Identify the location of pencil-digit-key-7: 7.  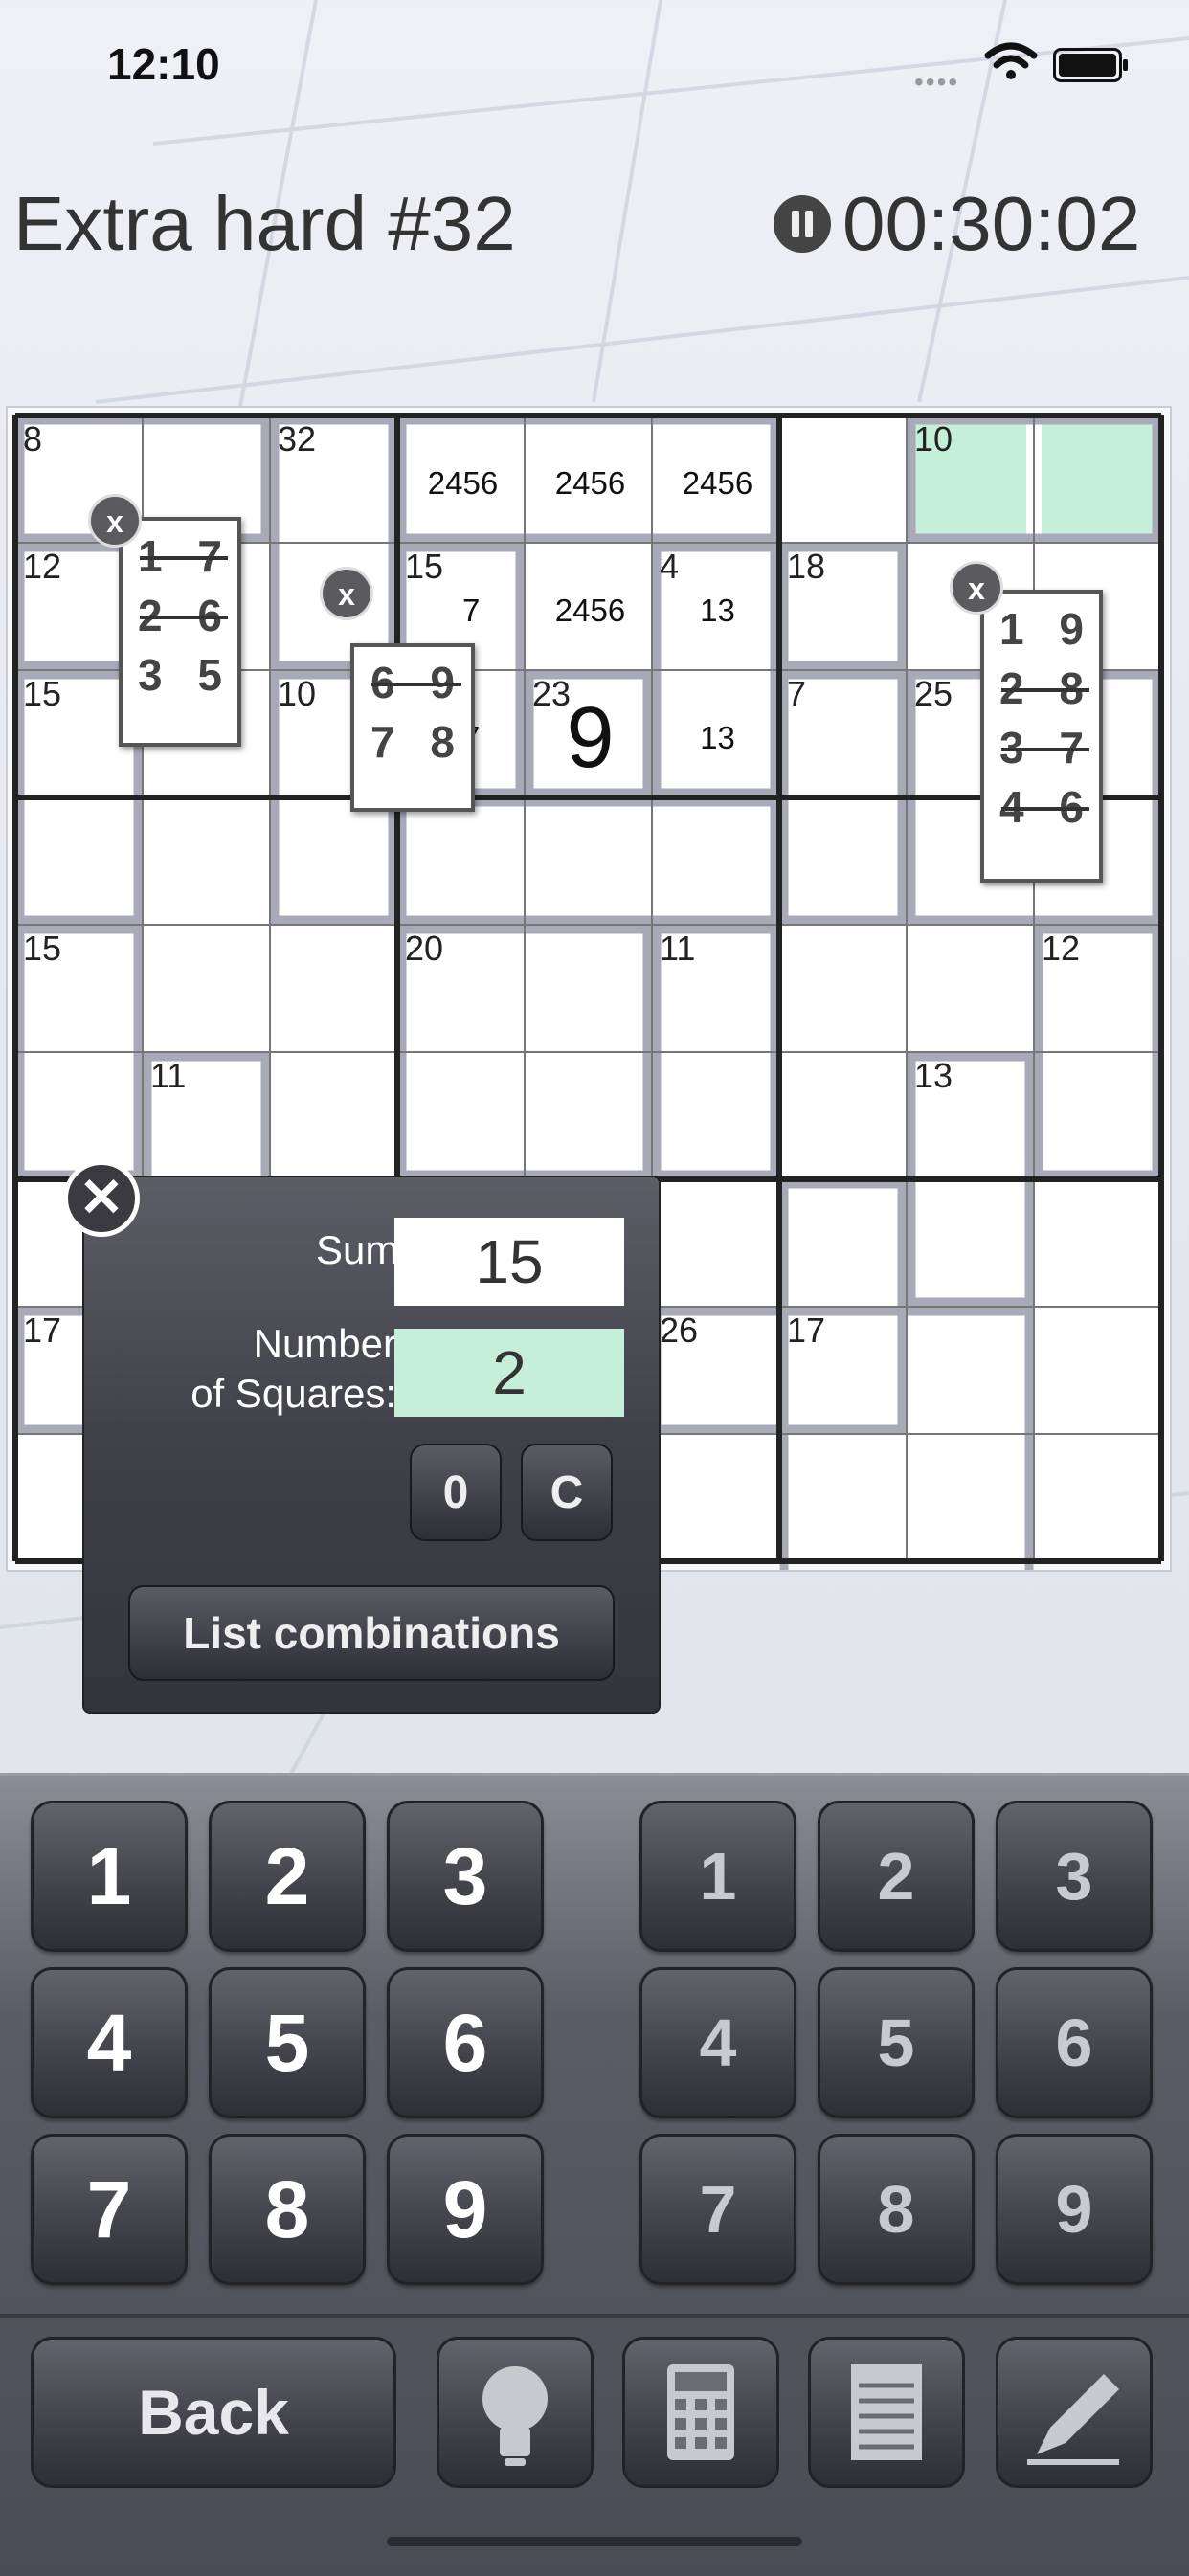
(717, 2210).